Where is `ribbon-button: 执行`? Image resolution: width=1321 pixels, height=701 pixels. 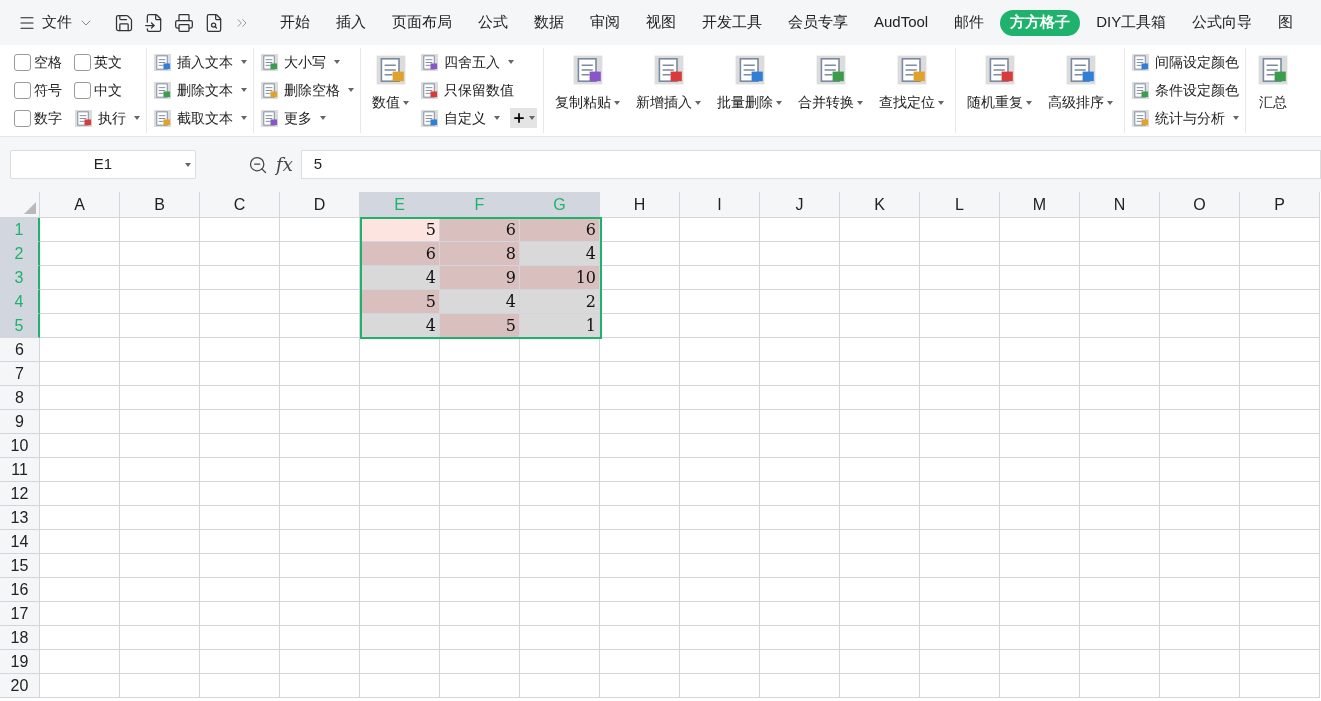 ribbon-button: 执行 is located at coordinates (107, 118).